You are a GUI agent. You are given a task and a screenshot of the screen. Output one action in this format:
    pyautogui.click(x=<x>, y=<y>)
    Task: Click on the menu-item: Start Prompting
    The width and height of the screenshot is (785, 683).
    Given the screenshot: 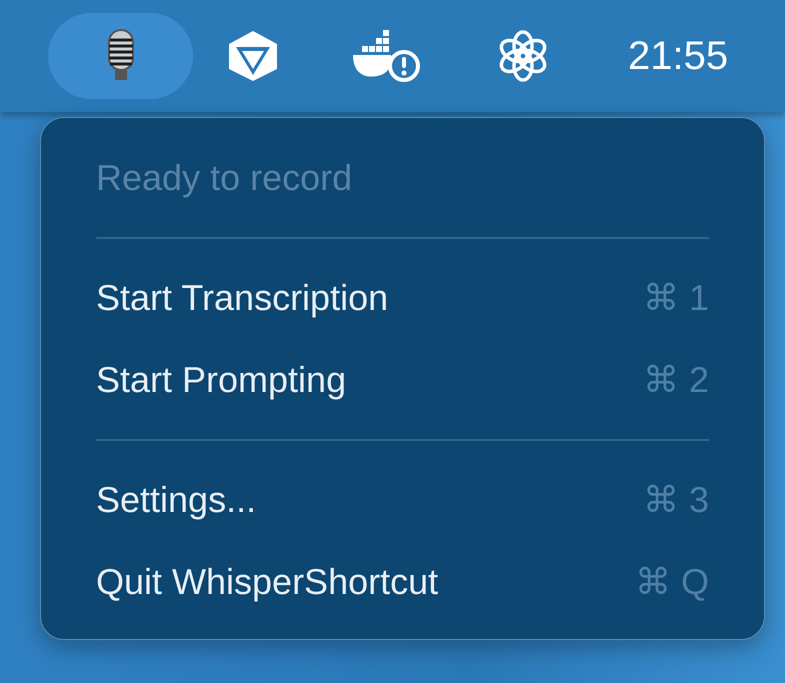 What is the action you would take?
    pyautogui.click(x=221, y=380)
    